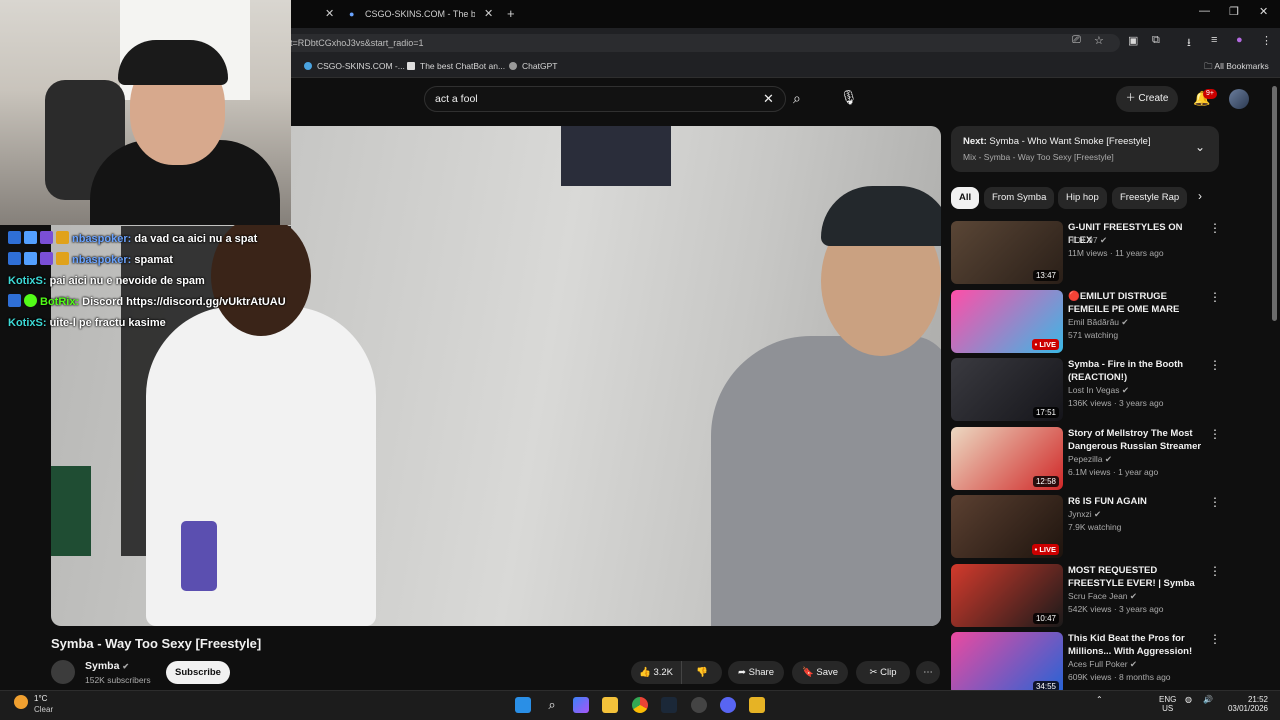  Describe the element at coordinates (756, 672) in the screenshot. I see `share-button: ➦ Share` at that location.